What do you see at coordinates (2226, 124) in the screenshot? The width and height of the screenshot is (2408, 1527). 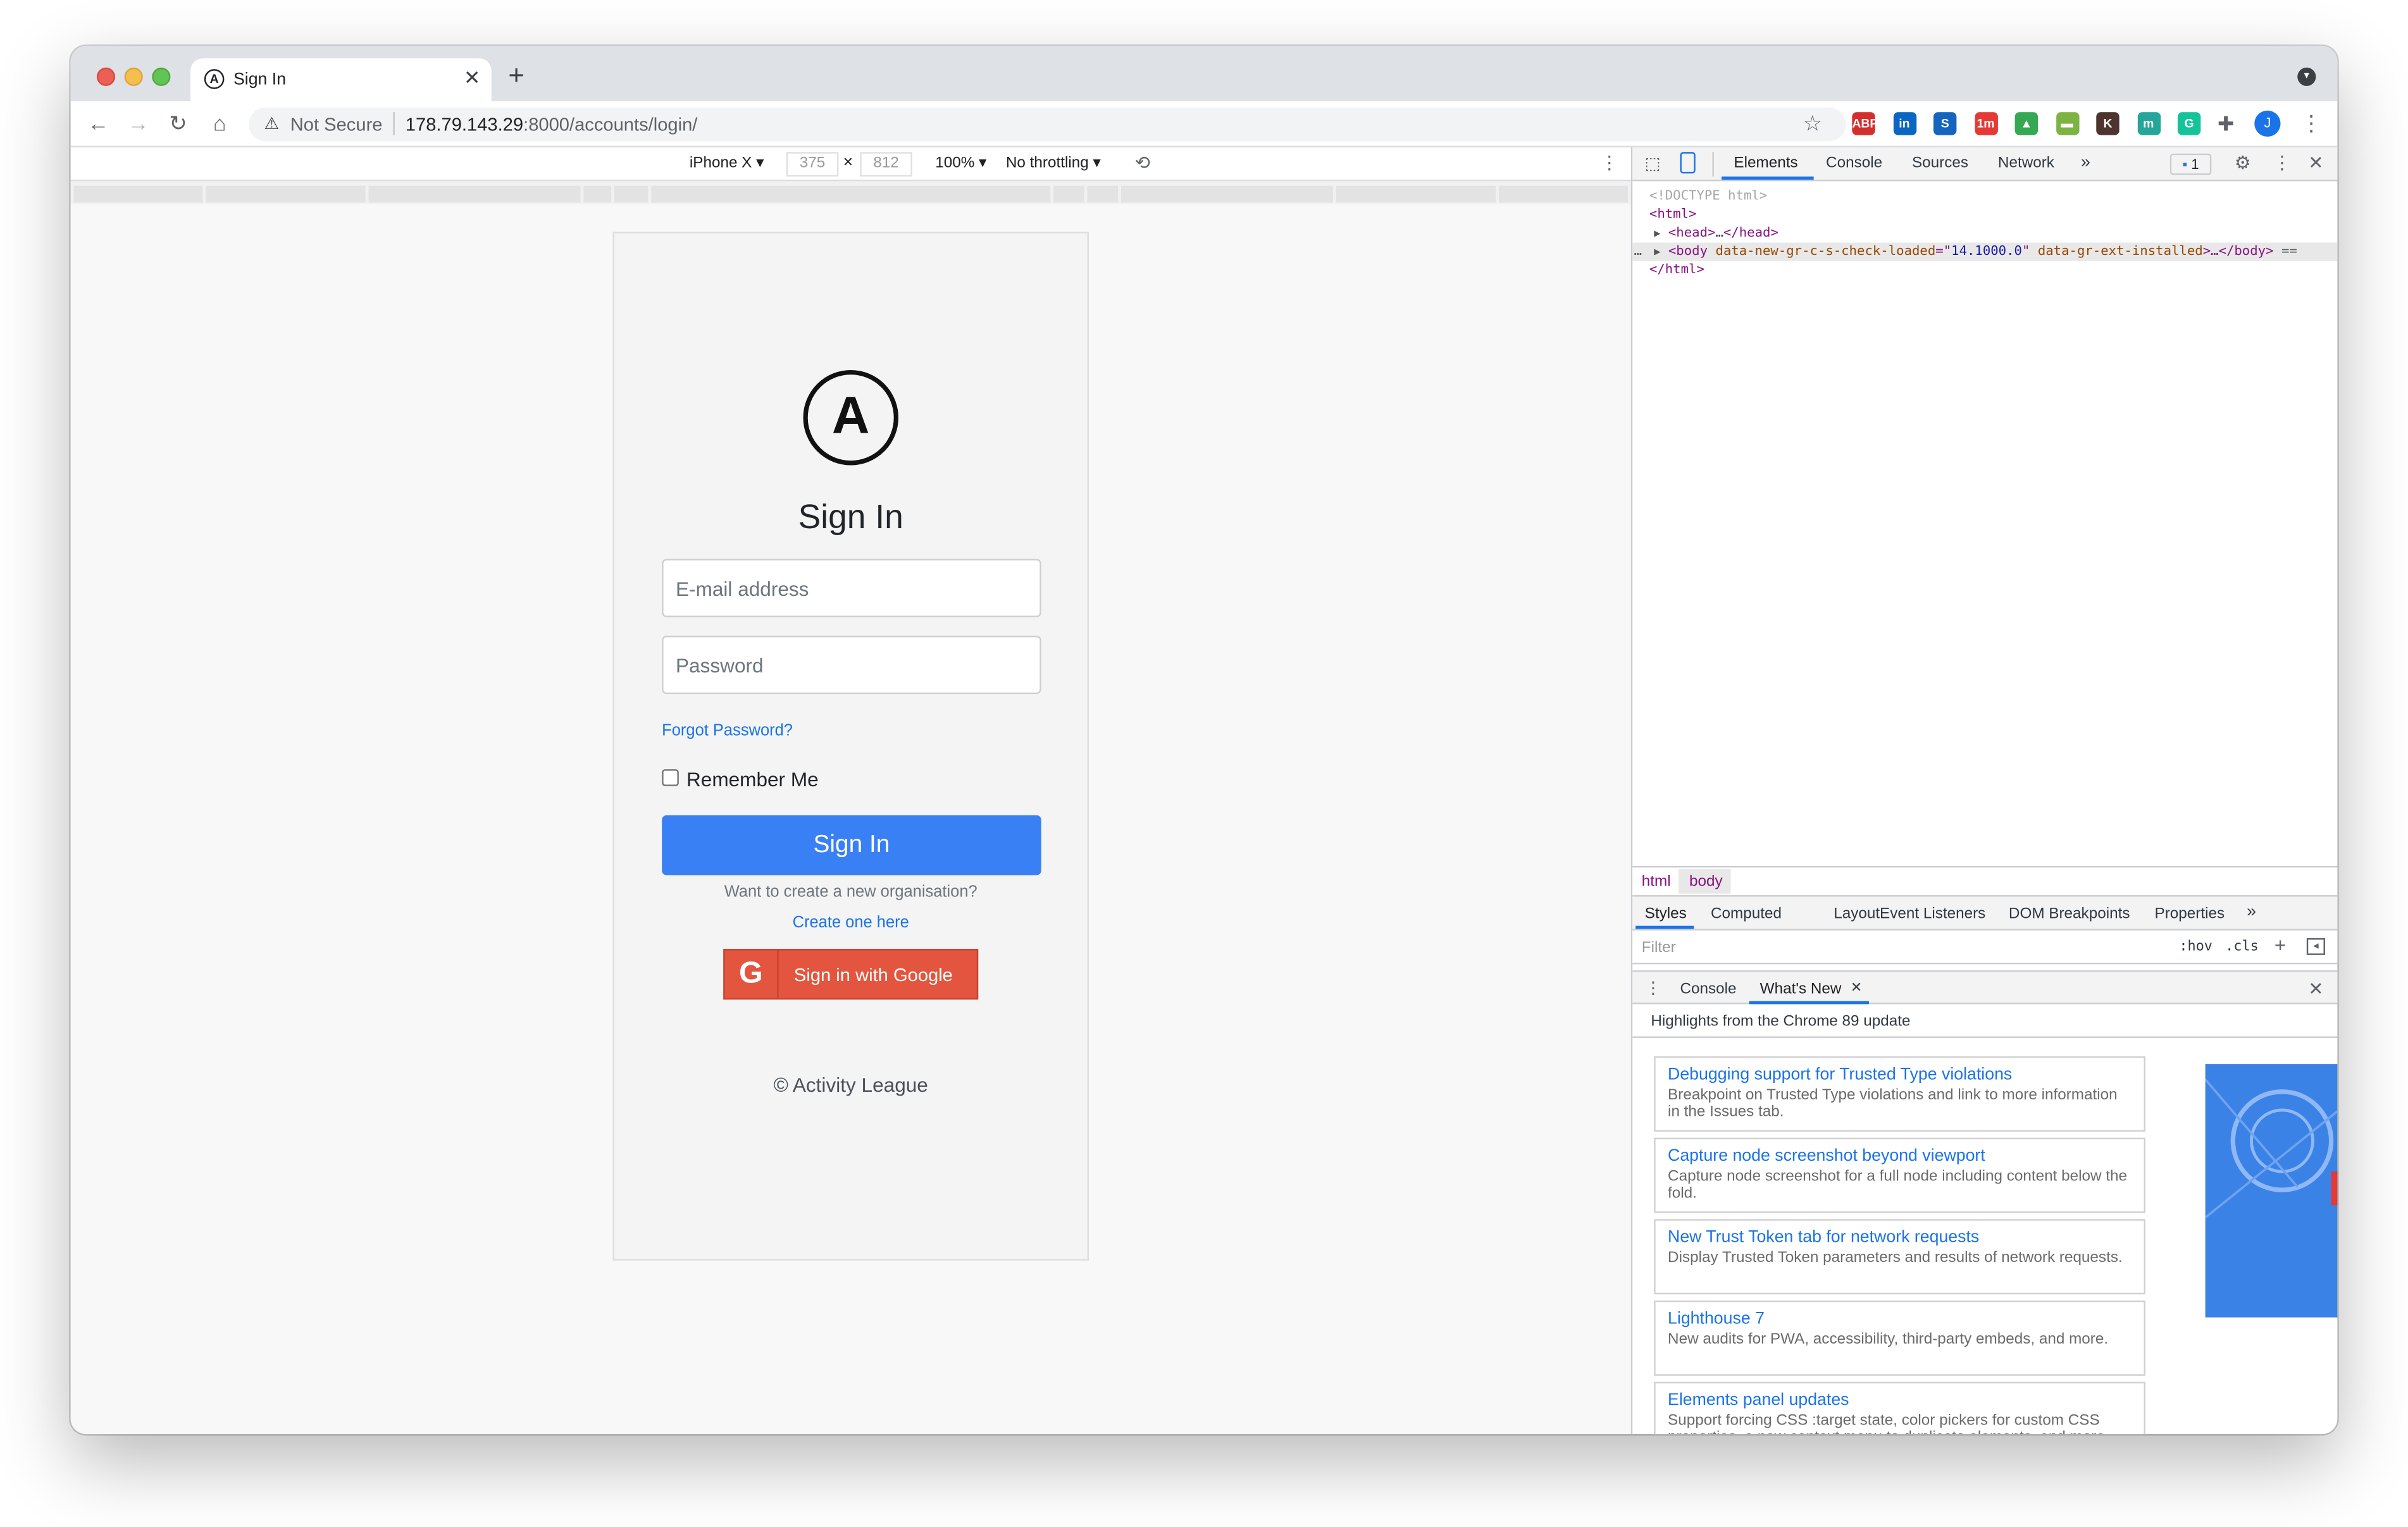 I see `extensions-puzzle-icon: ✚` at bounding box center [2226, 124].